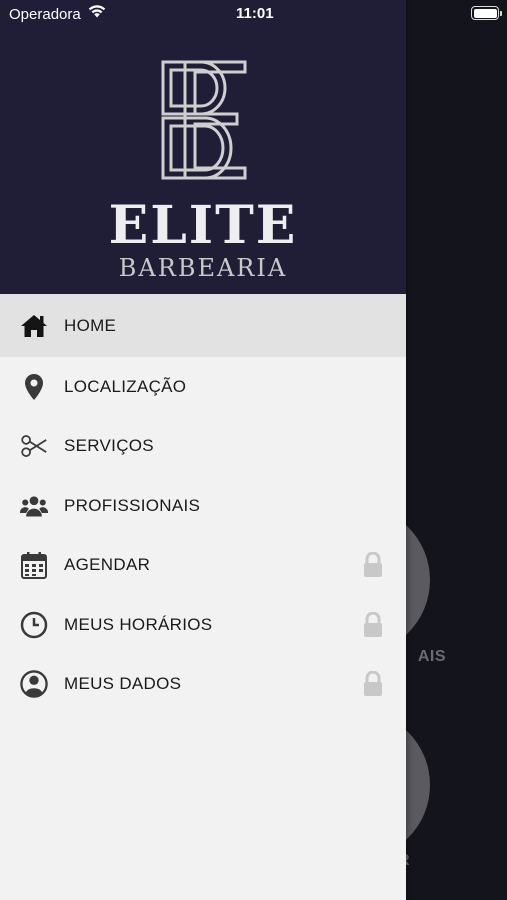 The image size is (507, 900). What do you see at coordinates (90, 325) in the screenshot?
I see `menu-item-label: HOME` at bounding box center [90, 325].